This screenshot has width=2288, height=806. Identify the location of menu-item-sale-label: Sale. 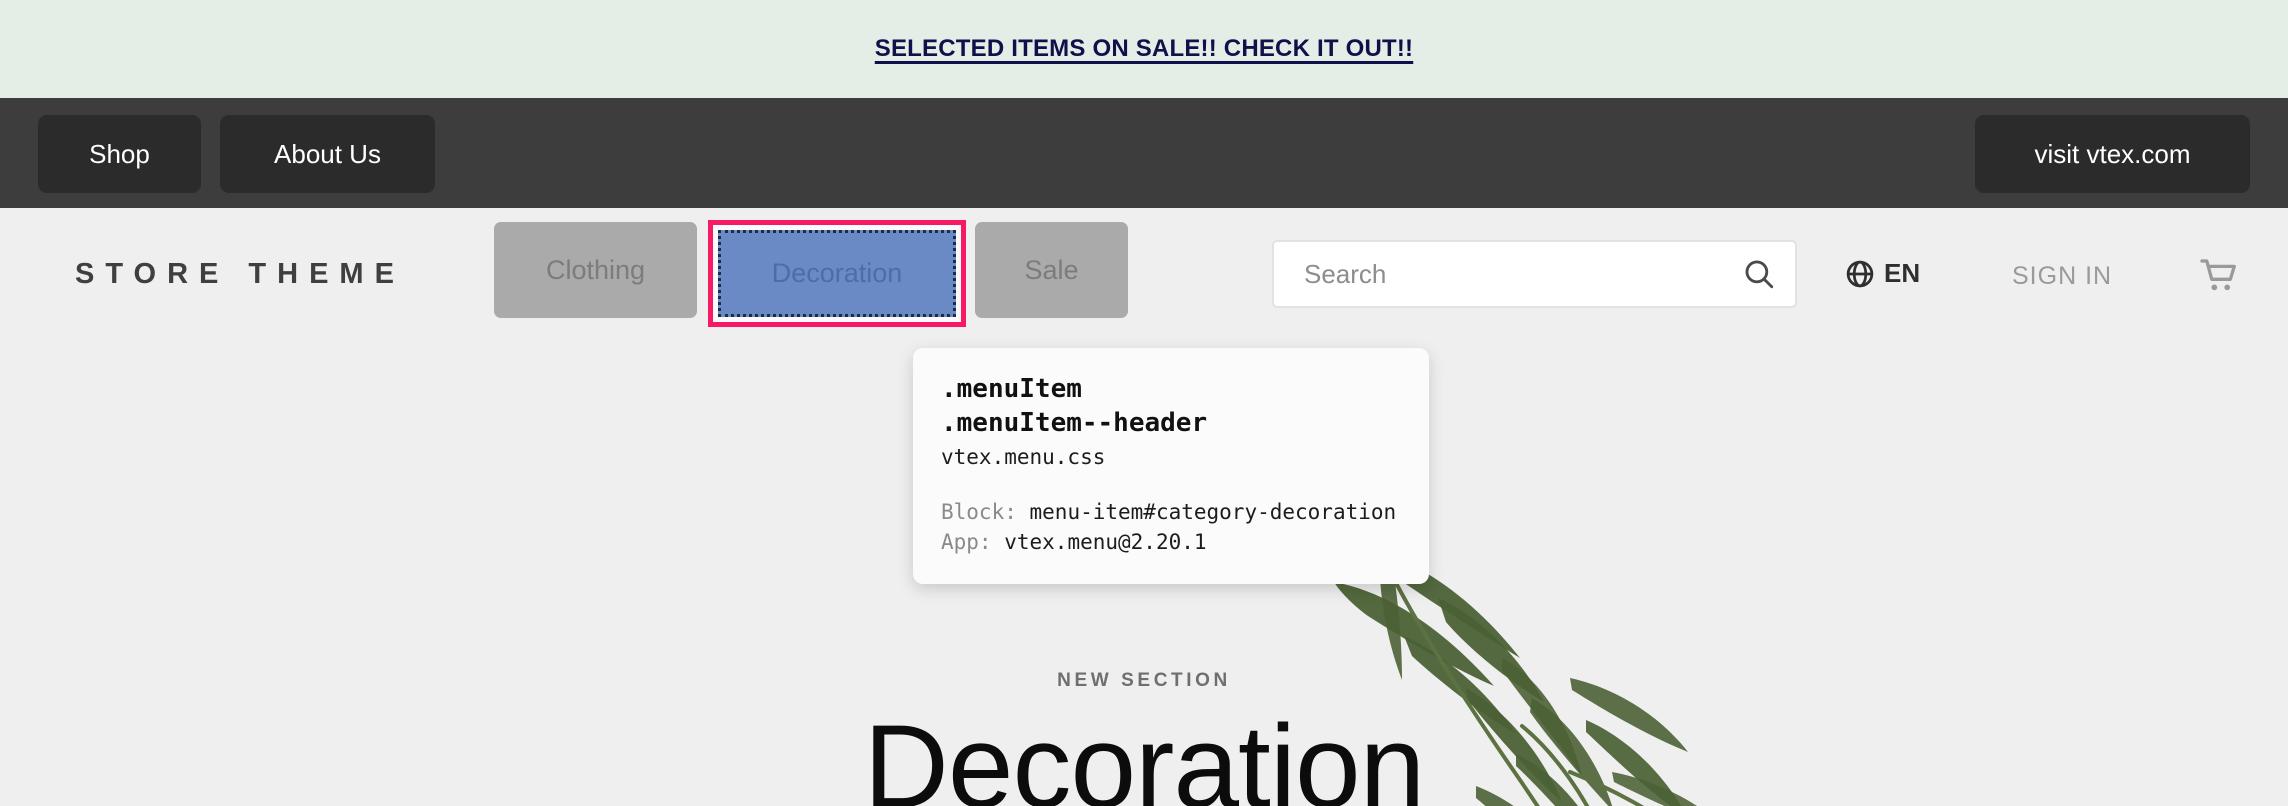
(1051, 269).